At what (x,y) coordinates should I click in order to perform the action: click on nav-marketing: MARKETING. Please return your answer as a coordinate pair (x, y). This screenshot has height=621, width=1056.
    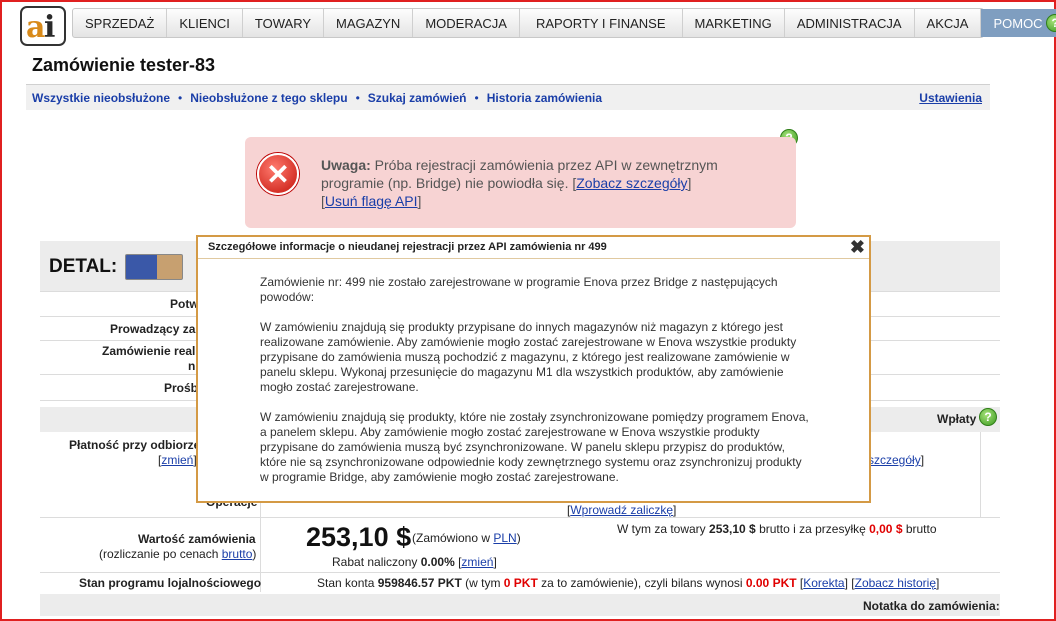
    Looking at the image, I should click on (734, 23).